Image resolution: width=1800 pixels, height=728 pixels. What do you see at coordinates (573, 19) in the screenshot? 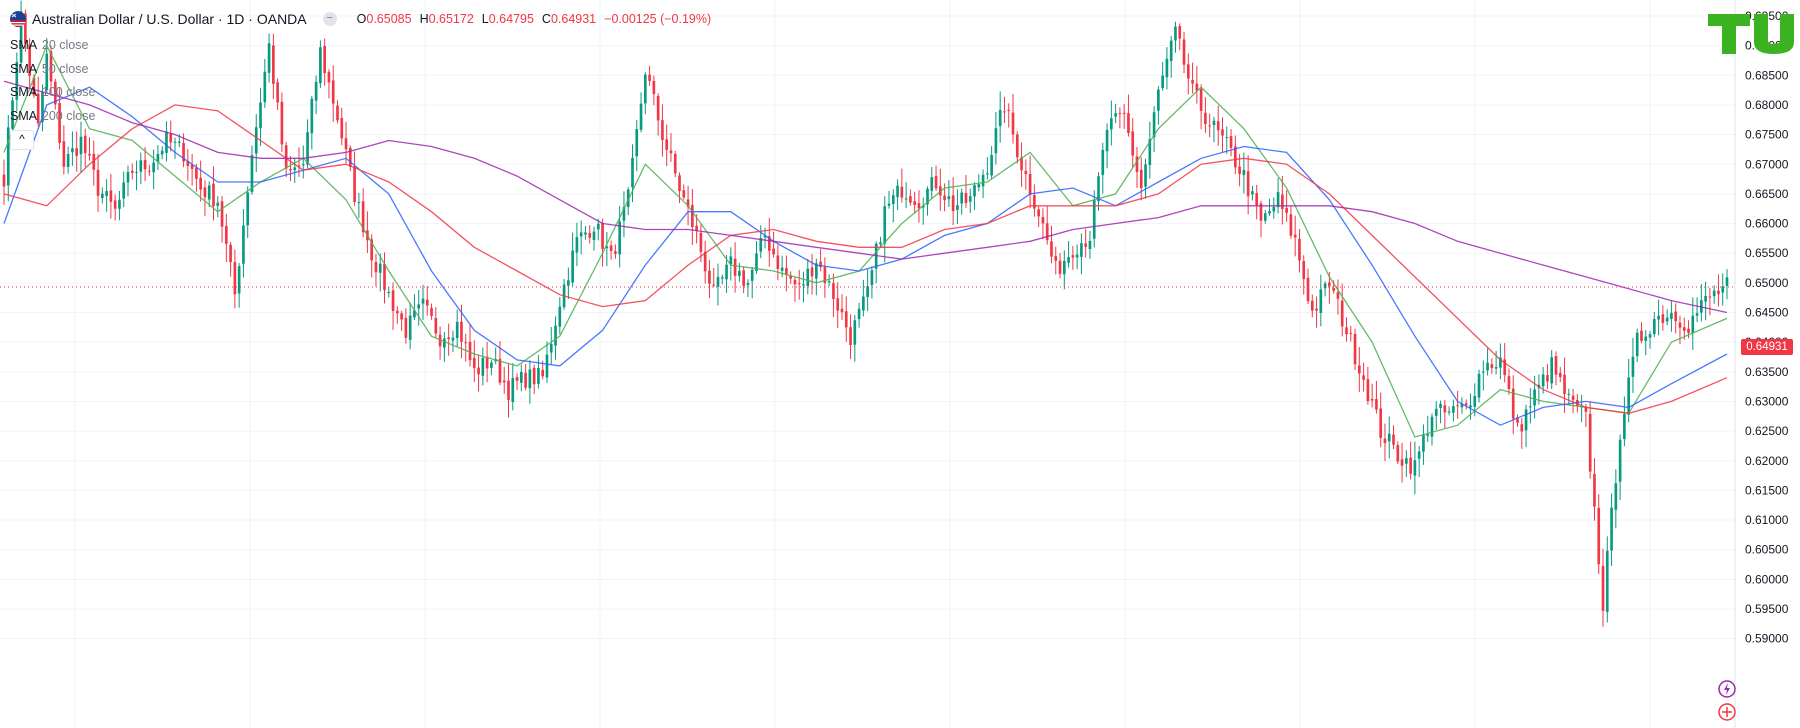
I see `close-value: 0.64931` at bounding box center [573, 19].